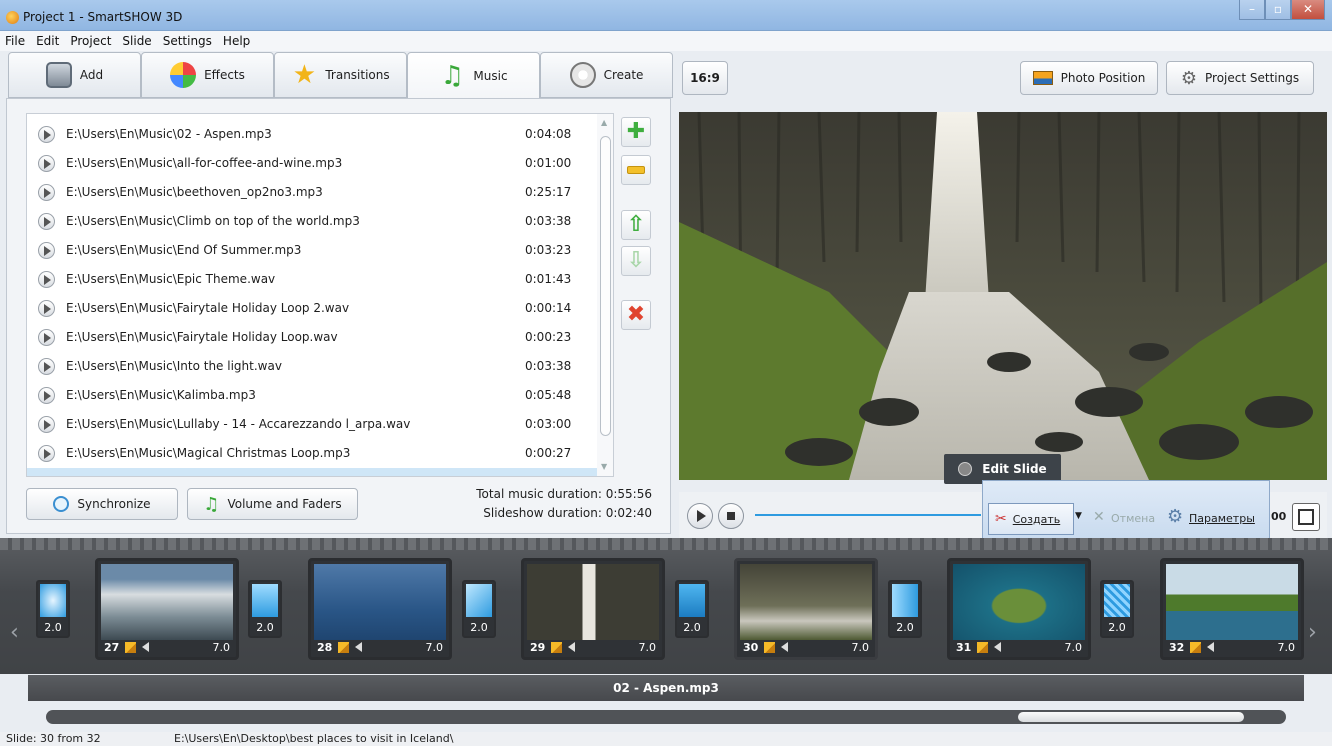  Describe the element at coordinates (636, 261) in the screenshot. I see `move-down-button: ⇩` at that location.